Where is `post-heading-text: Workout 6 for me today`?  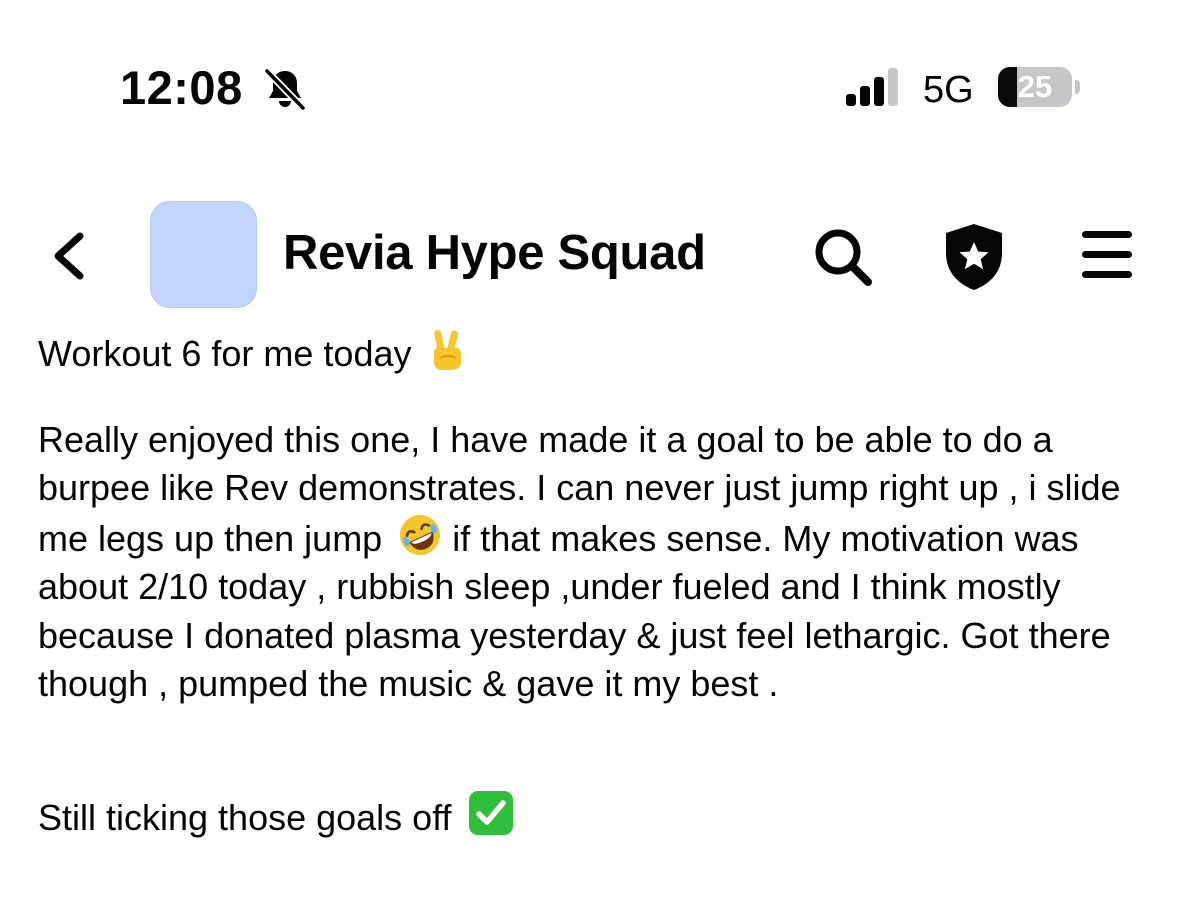 post-heading-text: Workout 6 for me today is located at coordinates (225, 353).